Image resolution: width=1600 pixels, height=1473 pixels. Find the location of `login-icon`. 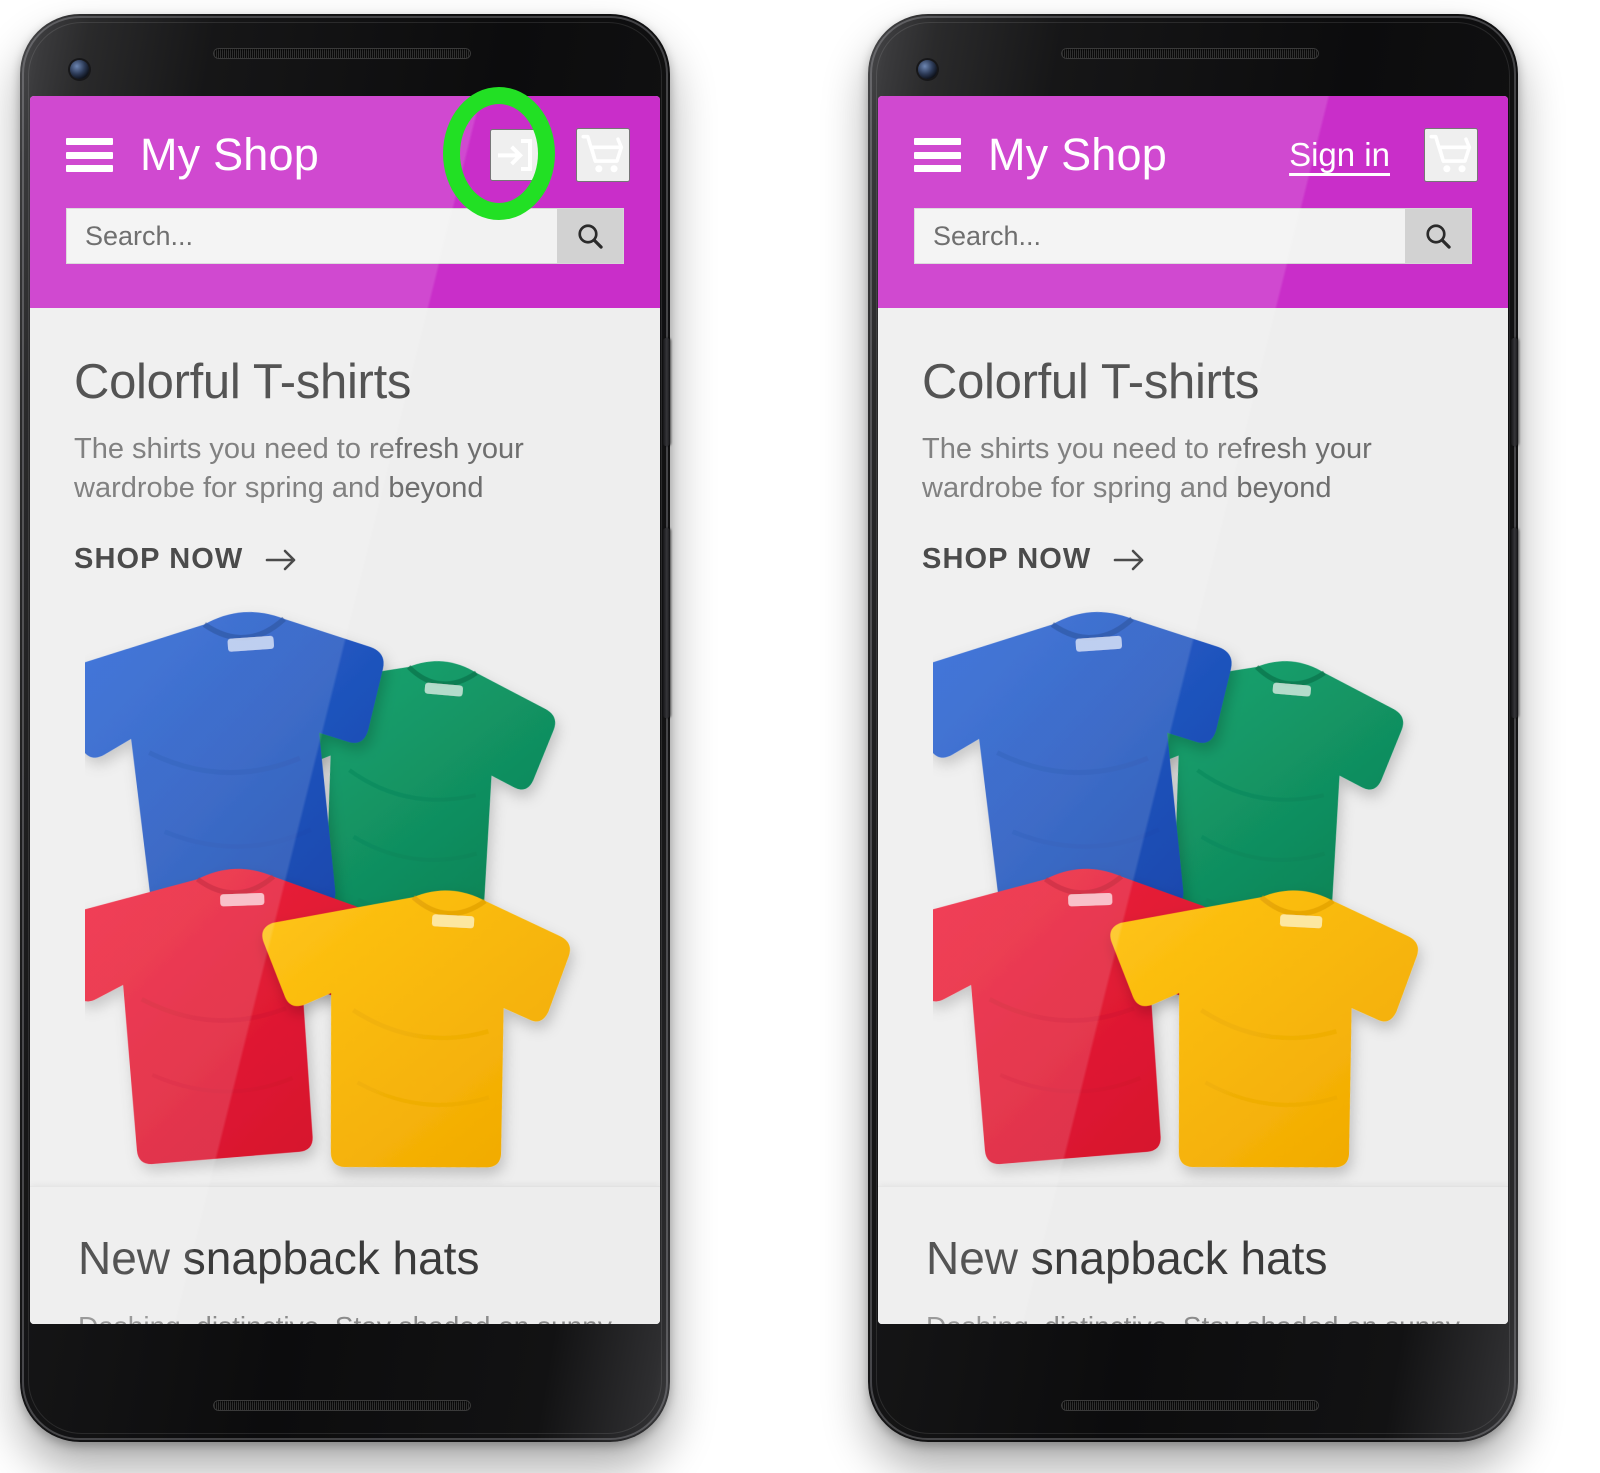

login-icon is located at coordinates (515, 155).